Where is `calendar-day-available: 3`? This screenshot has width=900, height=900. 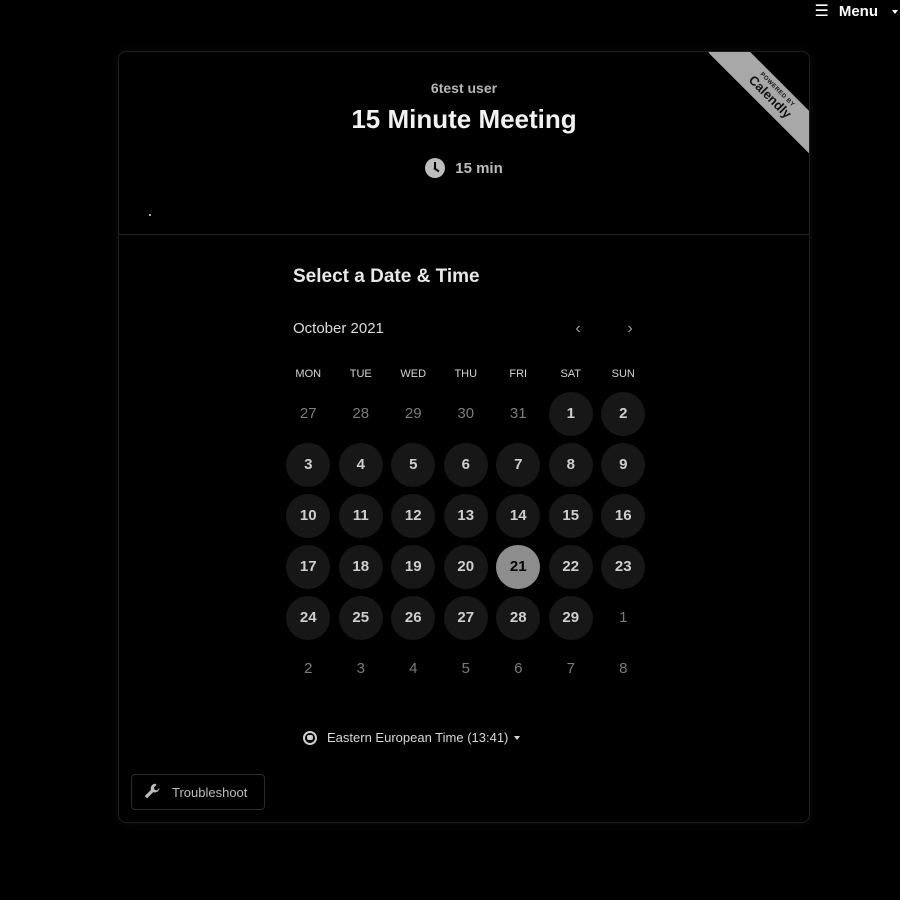
calendar-day-available: 3 is located at coordinates (308, 464).